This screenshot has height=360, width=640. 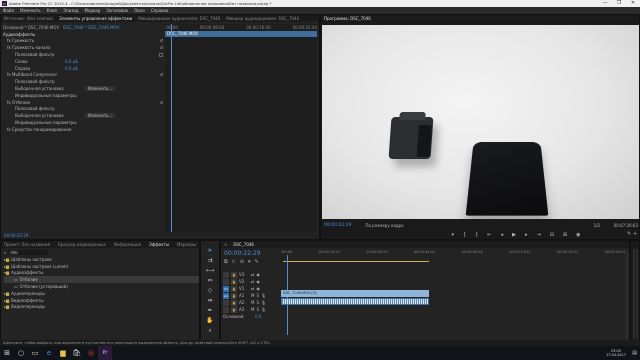 What do you see at coordinates (226, 262) in the screenshot?
I see `nest-icon: ⧉` at bounding box center [226, 262].